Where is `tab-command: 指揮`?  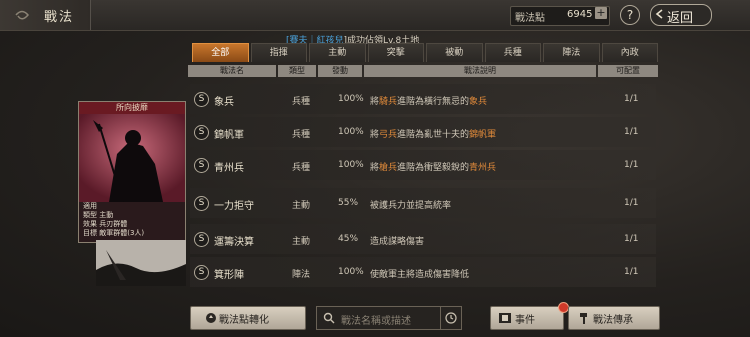 tab-command: 指揮 is located at coordinates (278, 52).